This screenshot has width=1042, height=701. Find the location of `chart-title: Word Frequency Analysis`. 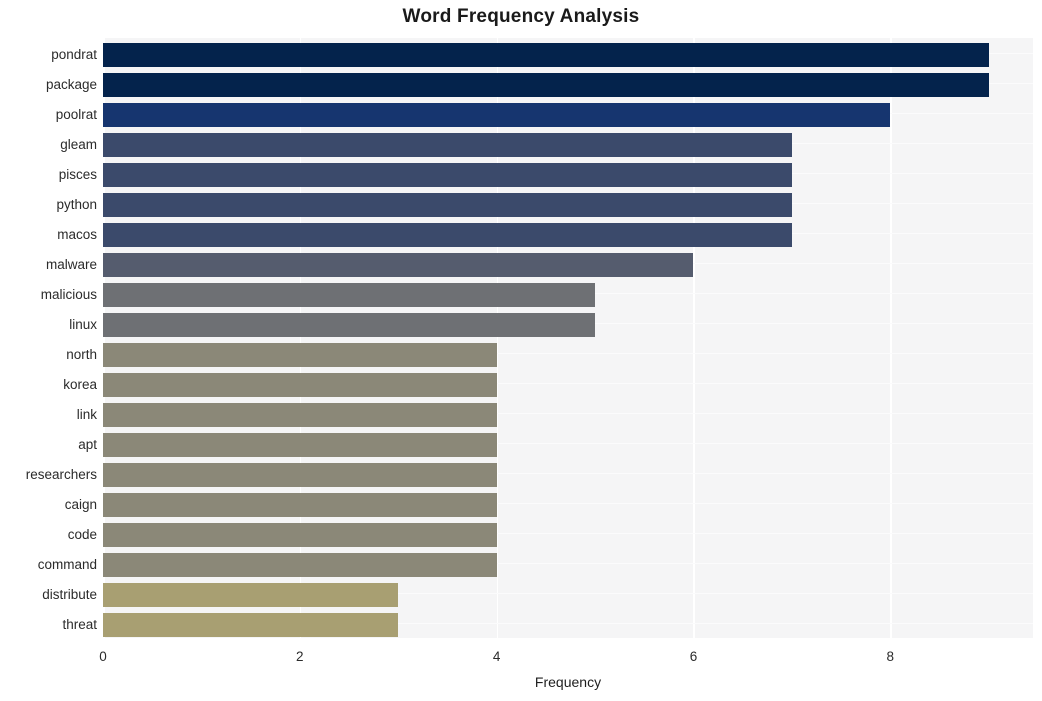

chart-title: Word Frequency Analysis is located at coordinates (521, 16).